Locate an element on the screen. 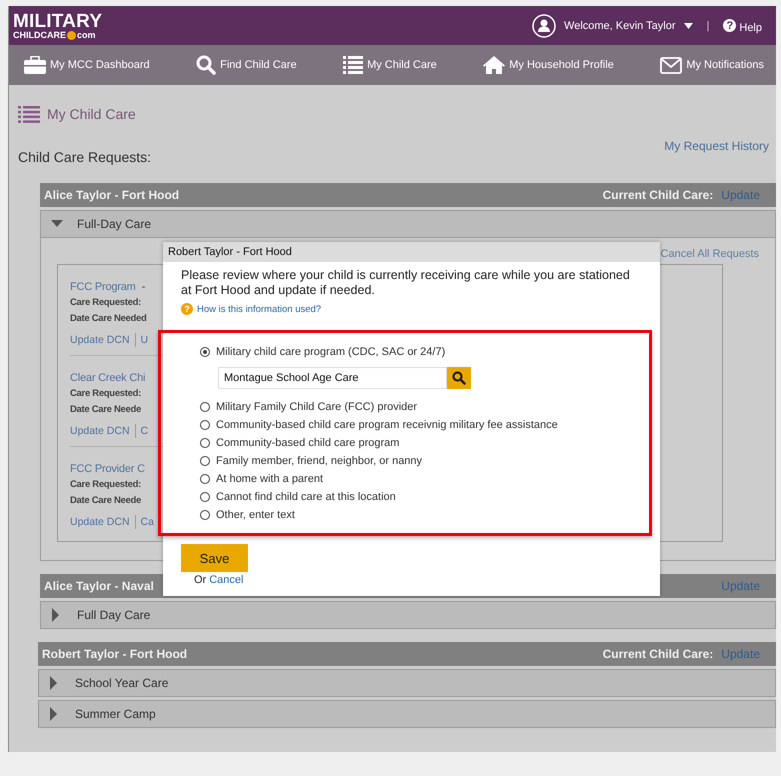 The width and height of the screenshot is (781, 776). child-title: Alice Taylor - Naval is located at coordinates (99, 586).